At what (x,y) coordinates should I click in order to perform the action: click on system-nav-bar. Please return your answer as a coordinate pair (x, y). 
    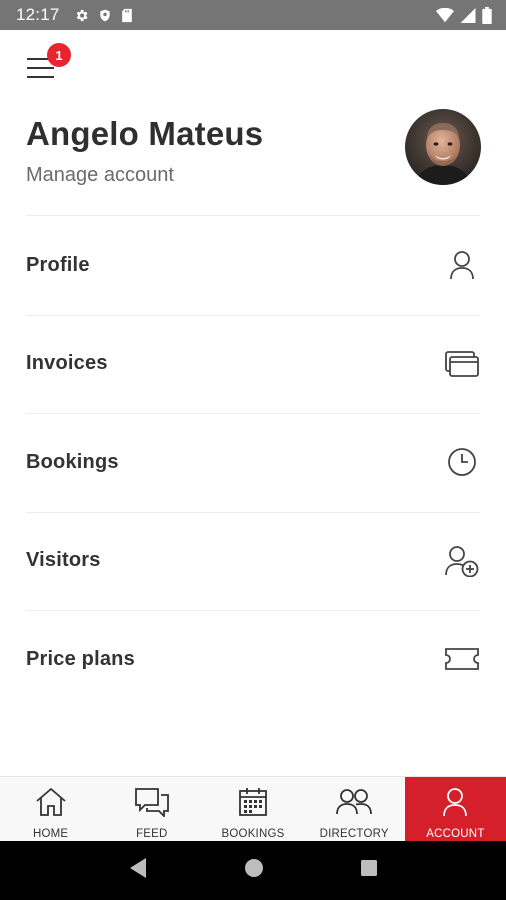
    Looking at the image, I should click on (253, 870).